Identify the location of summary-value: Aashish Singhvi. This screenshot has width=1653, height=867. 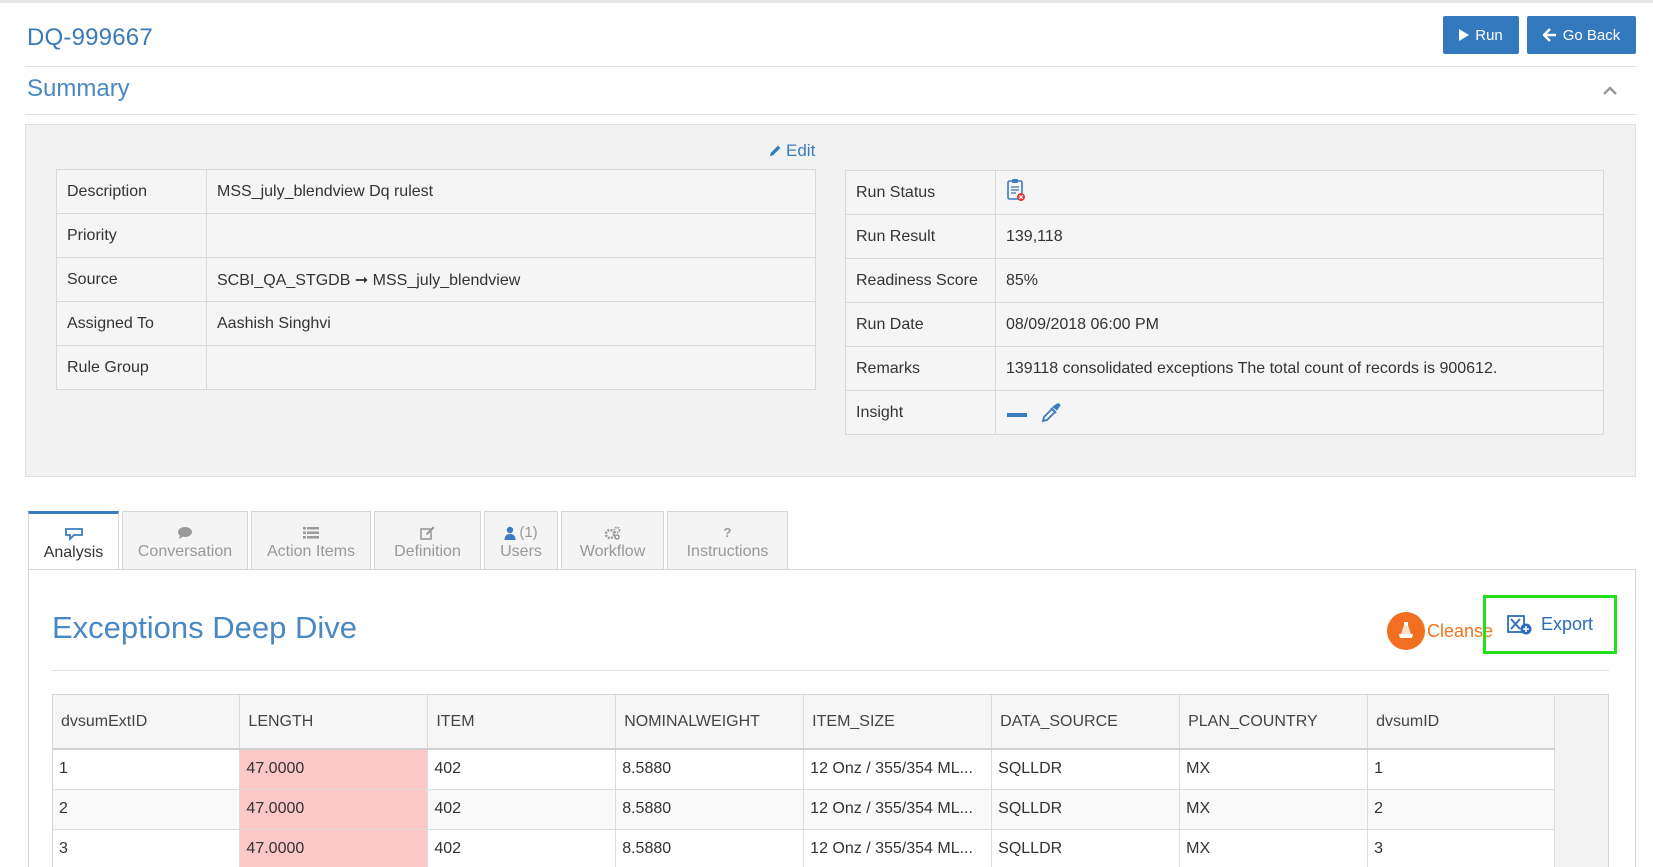
(511, 323).